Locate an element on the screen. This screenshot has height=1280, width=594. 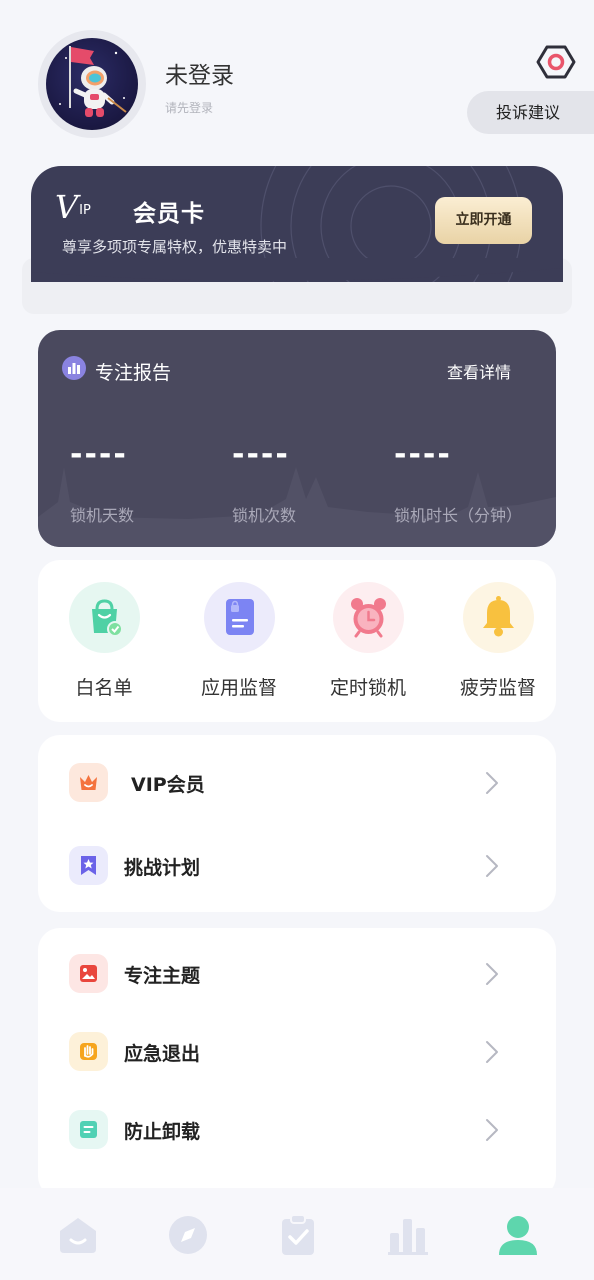
settings-button is located at coordinates (556, 62).